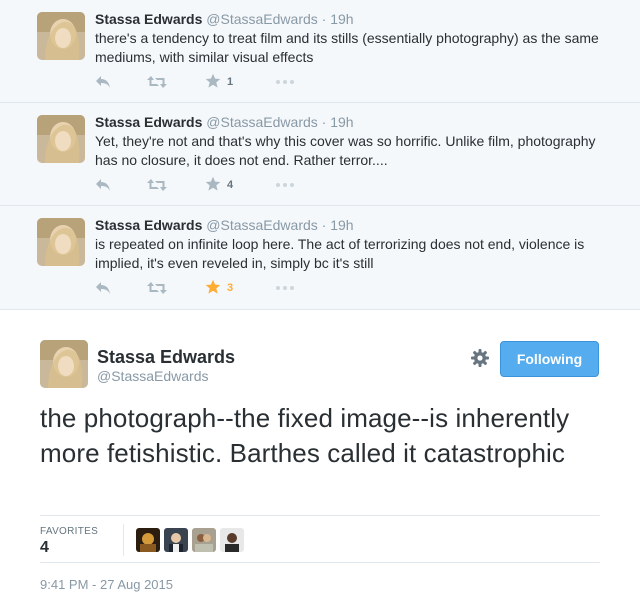 This screenshot has width=640, height=600. What do you see at coordinates (106, 584) in the screenshot?
I see `tweet-timestamp: 9:41 PM - 27 Aug 2015` at bounding box center [106, 584].